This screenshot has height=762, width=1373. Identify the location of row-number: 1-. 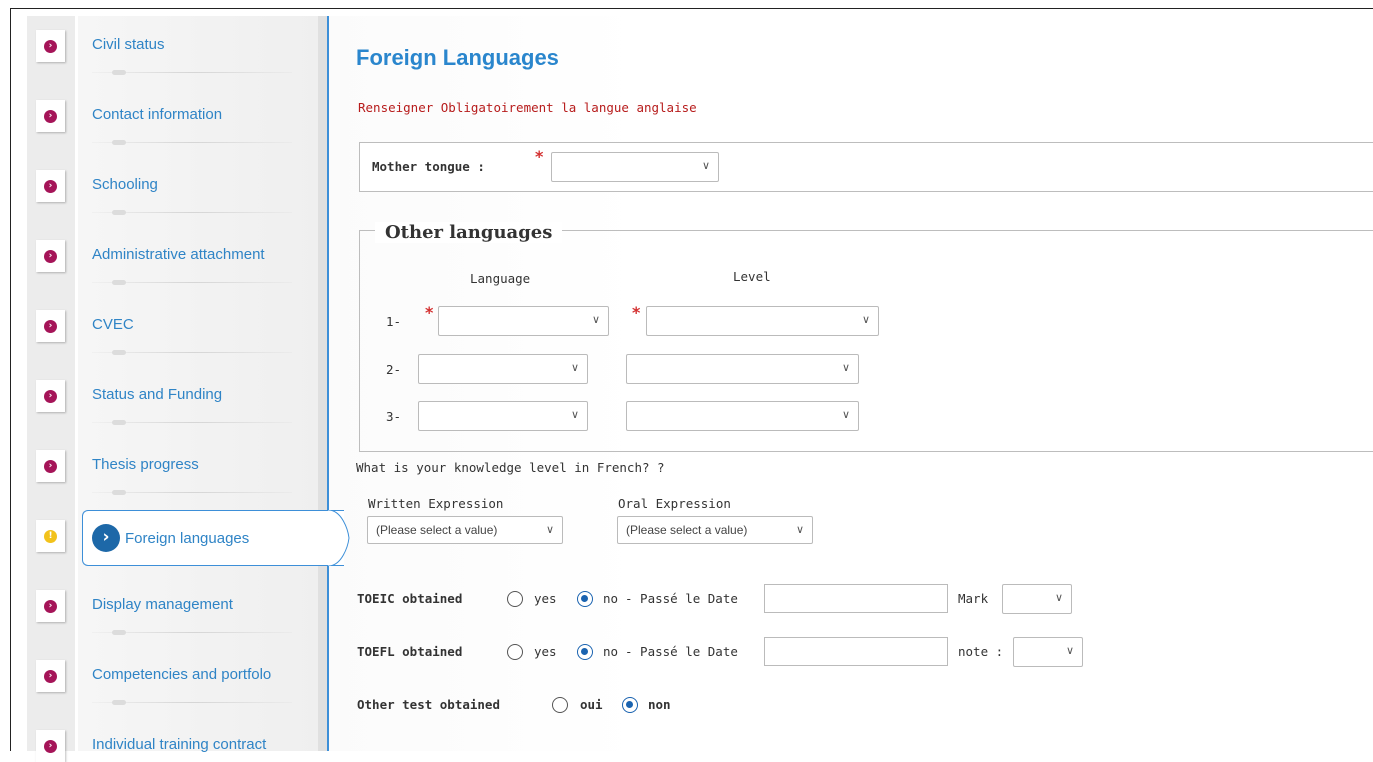
(394, 321).